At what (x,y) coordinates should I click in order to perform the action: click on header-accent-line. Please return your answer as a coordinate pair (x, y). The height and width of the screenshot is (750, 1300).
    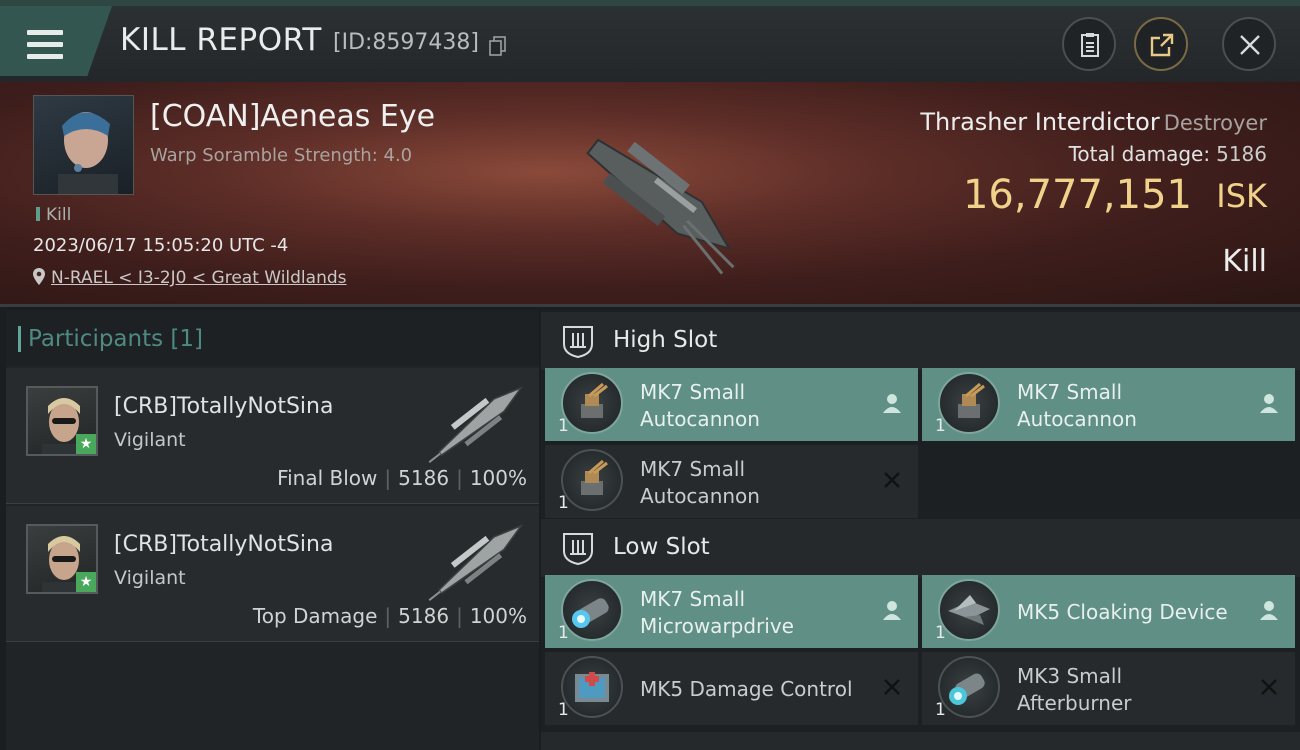
    Looking at the image, I should click on (650, 3).